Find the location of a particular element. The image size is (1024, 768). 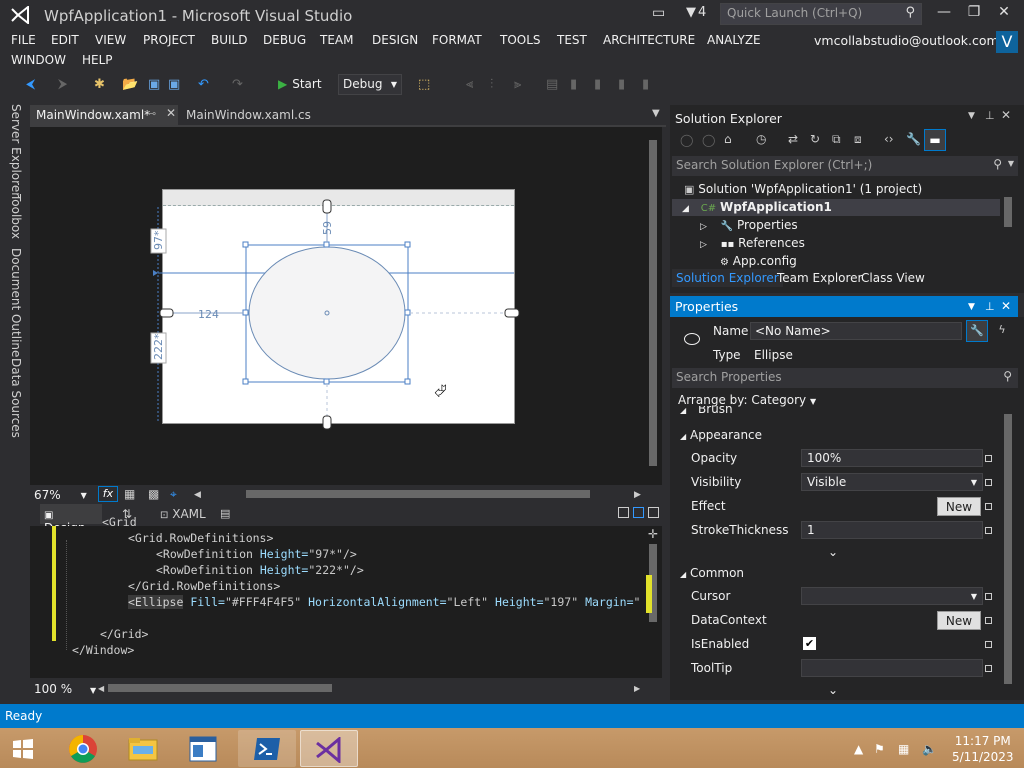

server-explorer-tab: Server Explorer is located at coordinates (16, 150).